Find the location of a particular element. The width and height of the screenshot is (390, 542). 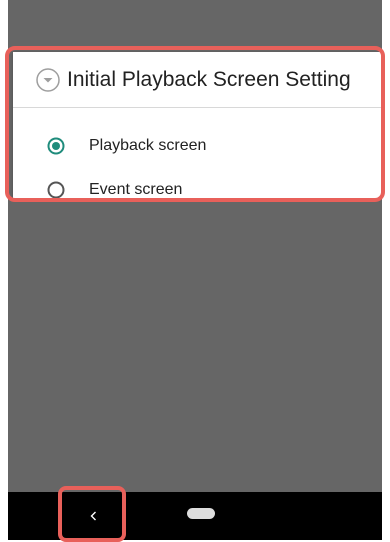

back-button is located at coordinates (94, 518).